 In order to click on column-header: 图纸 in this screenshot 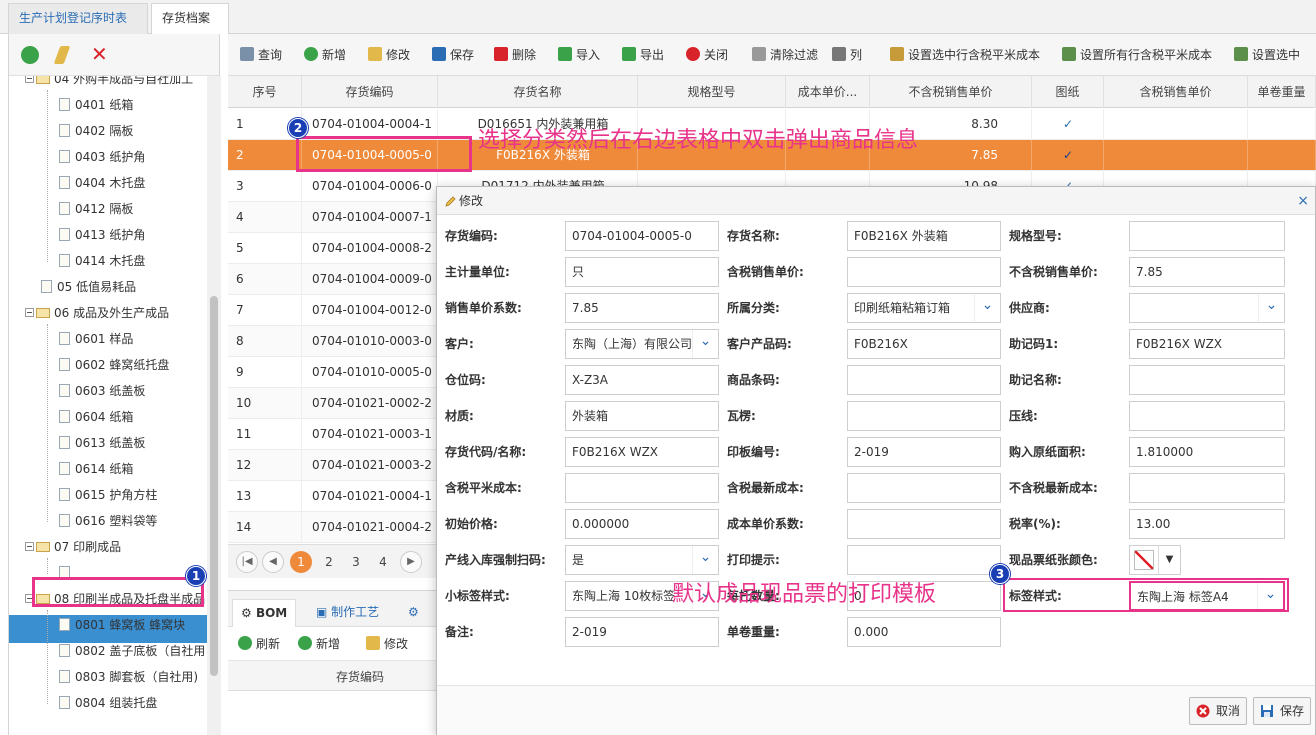, I will do `click(1068, 92)`.